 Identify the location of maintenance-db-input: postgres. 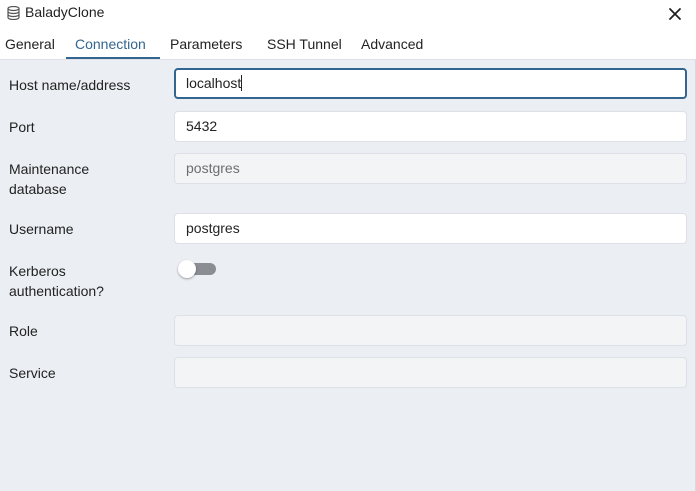
(430, 168).